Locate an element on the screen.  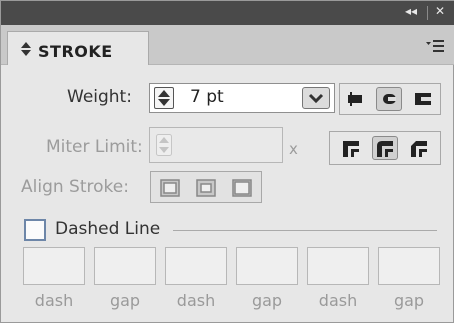
round-join-icon is located at coordinates (385, 149).